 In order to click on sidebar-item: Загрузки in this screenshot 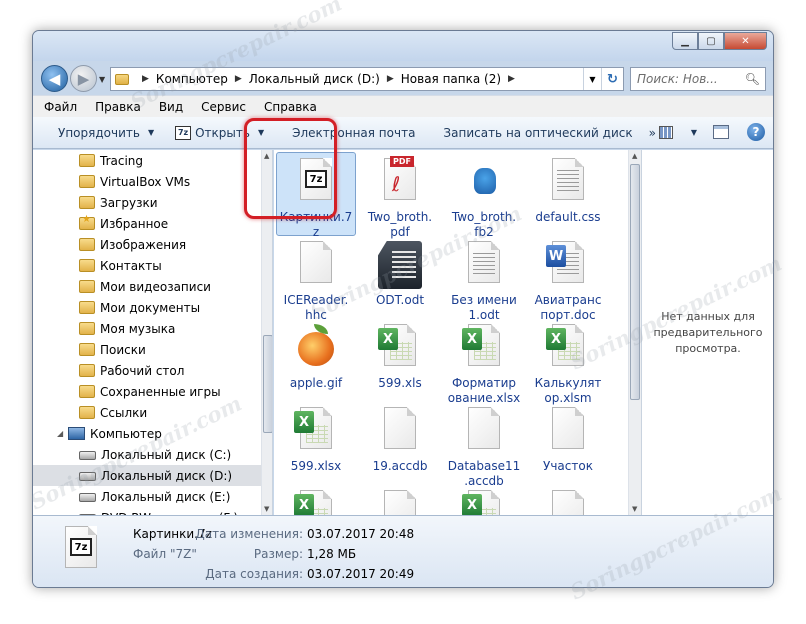, I will do `click(147, 202)`.